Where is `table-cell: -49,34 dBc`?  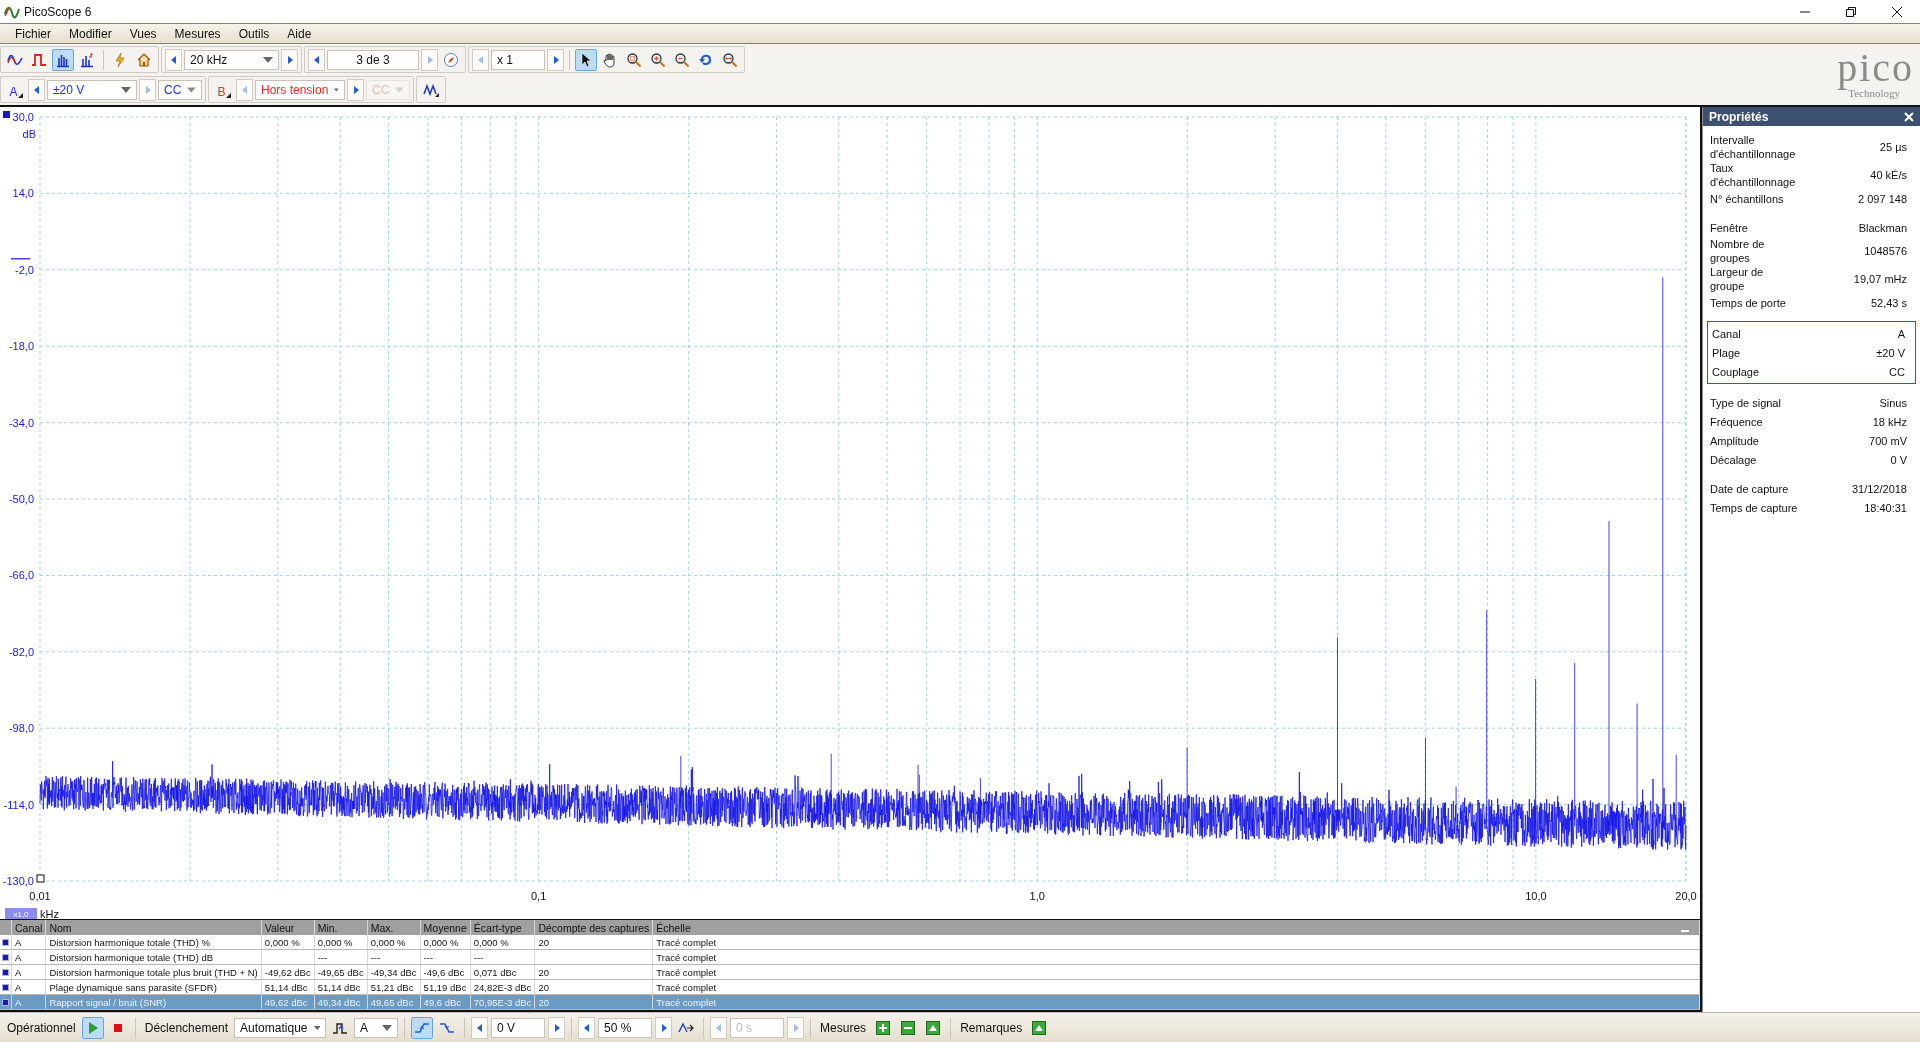
table-cell: -49,34 dBc is located at coordinates (393, 972).